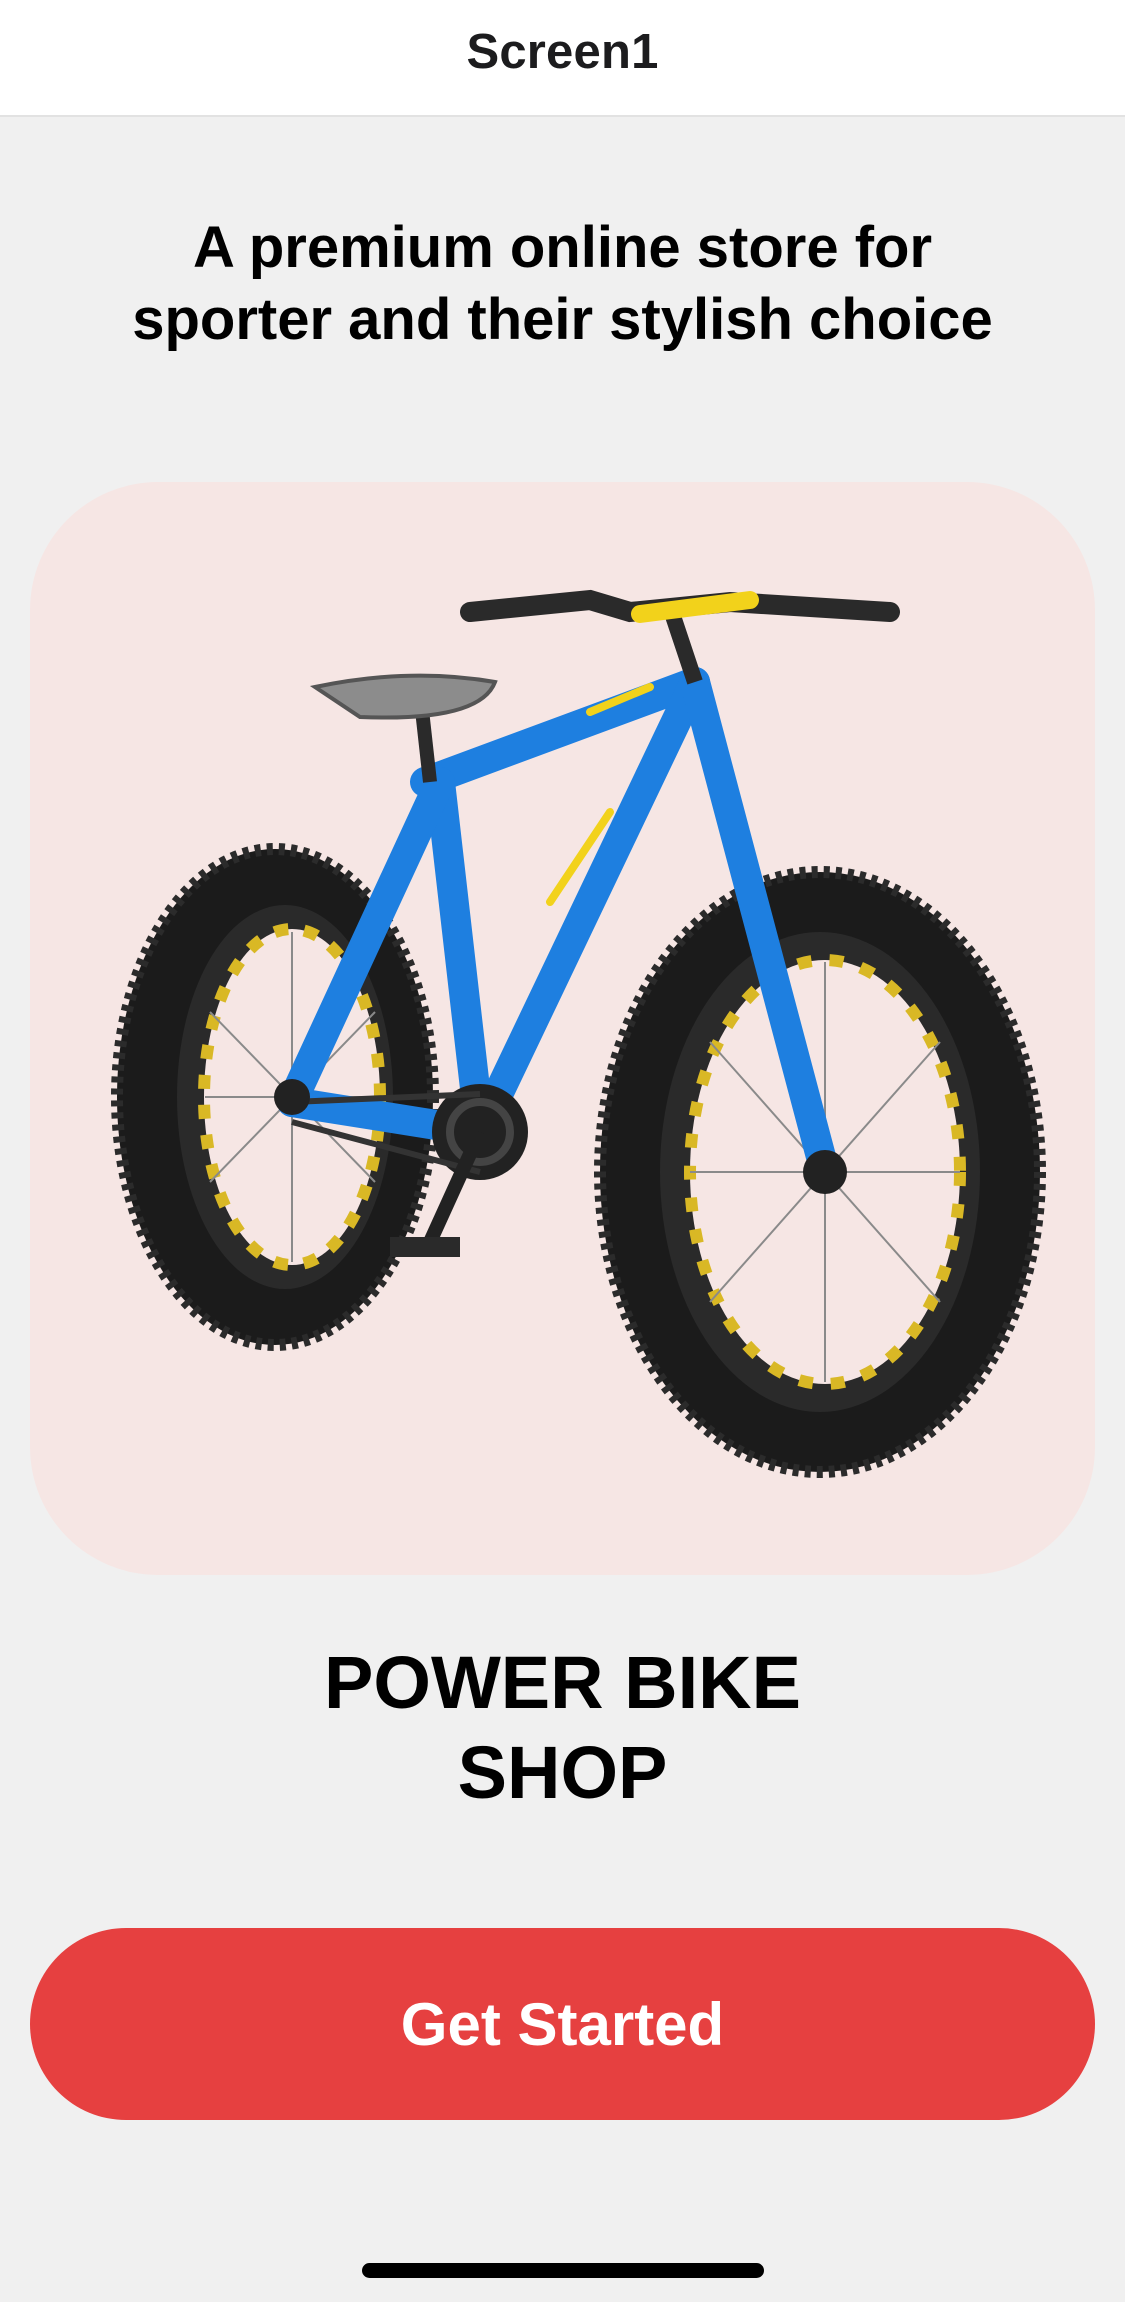 This screenshot has height=2302, width=1125. What do you see at coordinates (562, 1772) in the screenshot?
I see `shop-name-line-2: SHOP` at bounding box center [562, 1772].